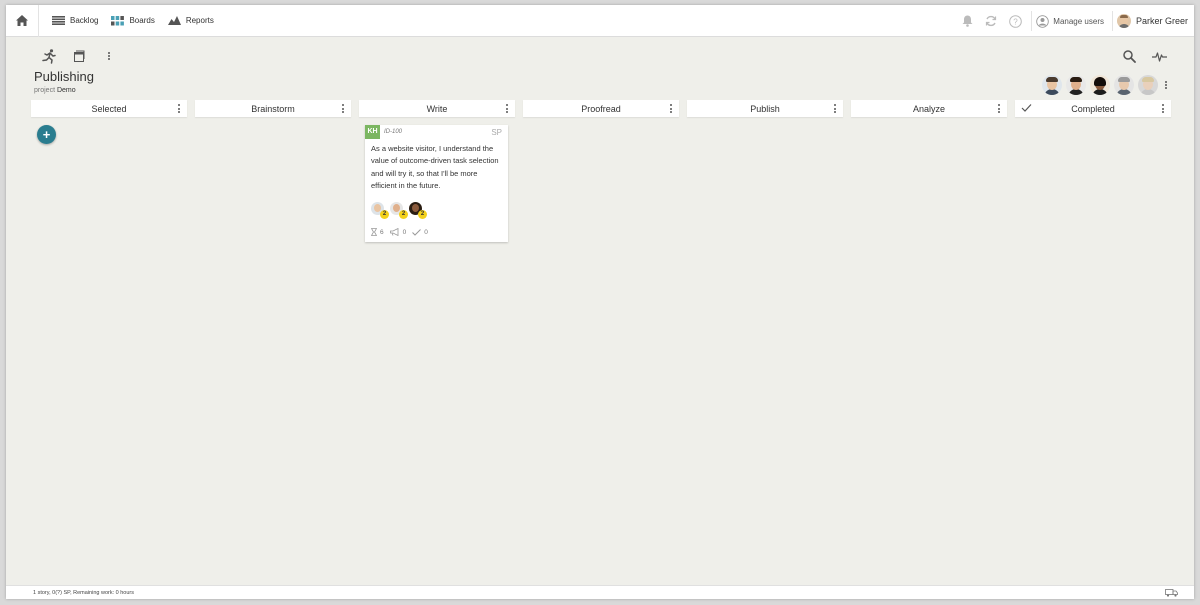 The image size is (1200, 605). Describe the element at coordinates (1161, 21) in the screenshot. I see `user-name: Parker Greer` at that location.